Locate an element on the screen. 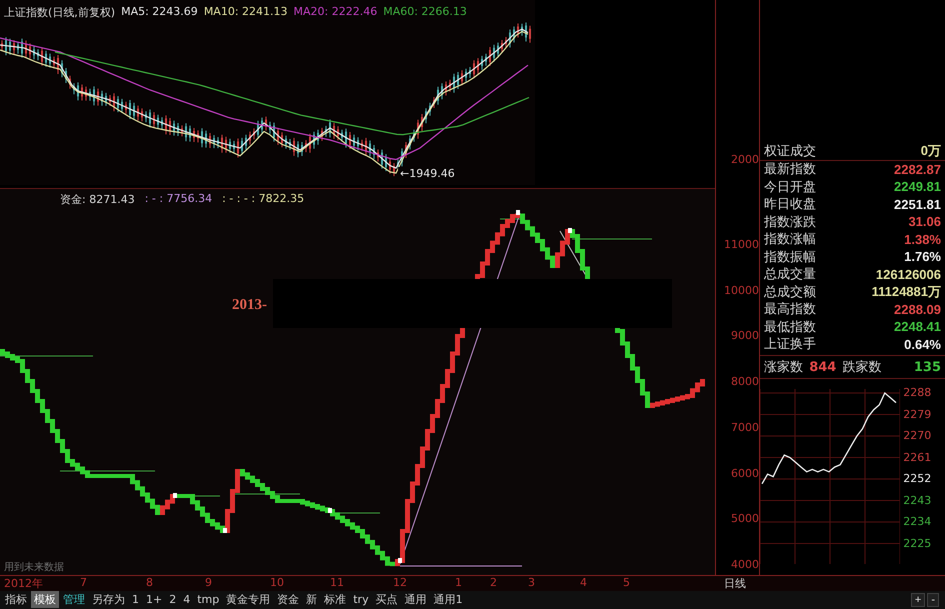 The height and width of the screenshot is (609, 945). indicator-value: : - : - : 7822.35 is located at coordinates (263, 199).